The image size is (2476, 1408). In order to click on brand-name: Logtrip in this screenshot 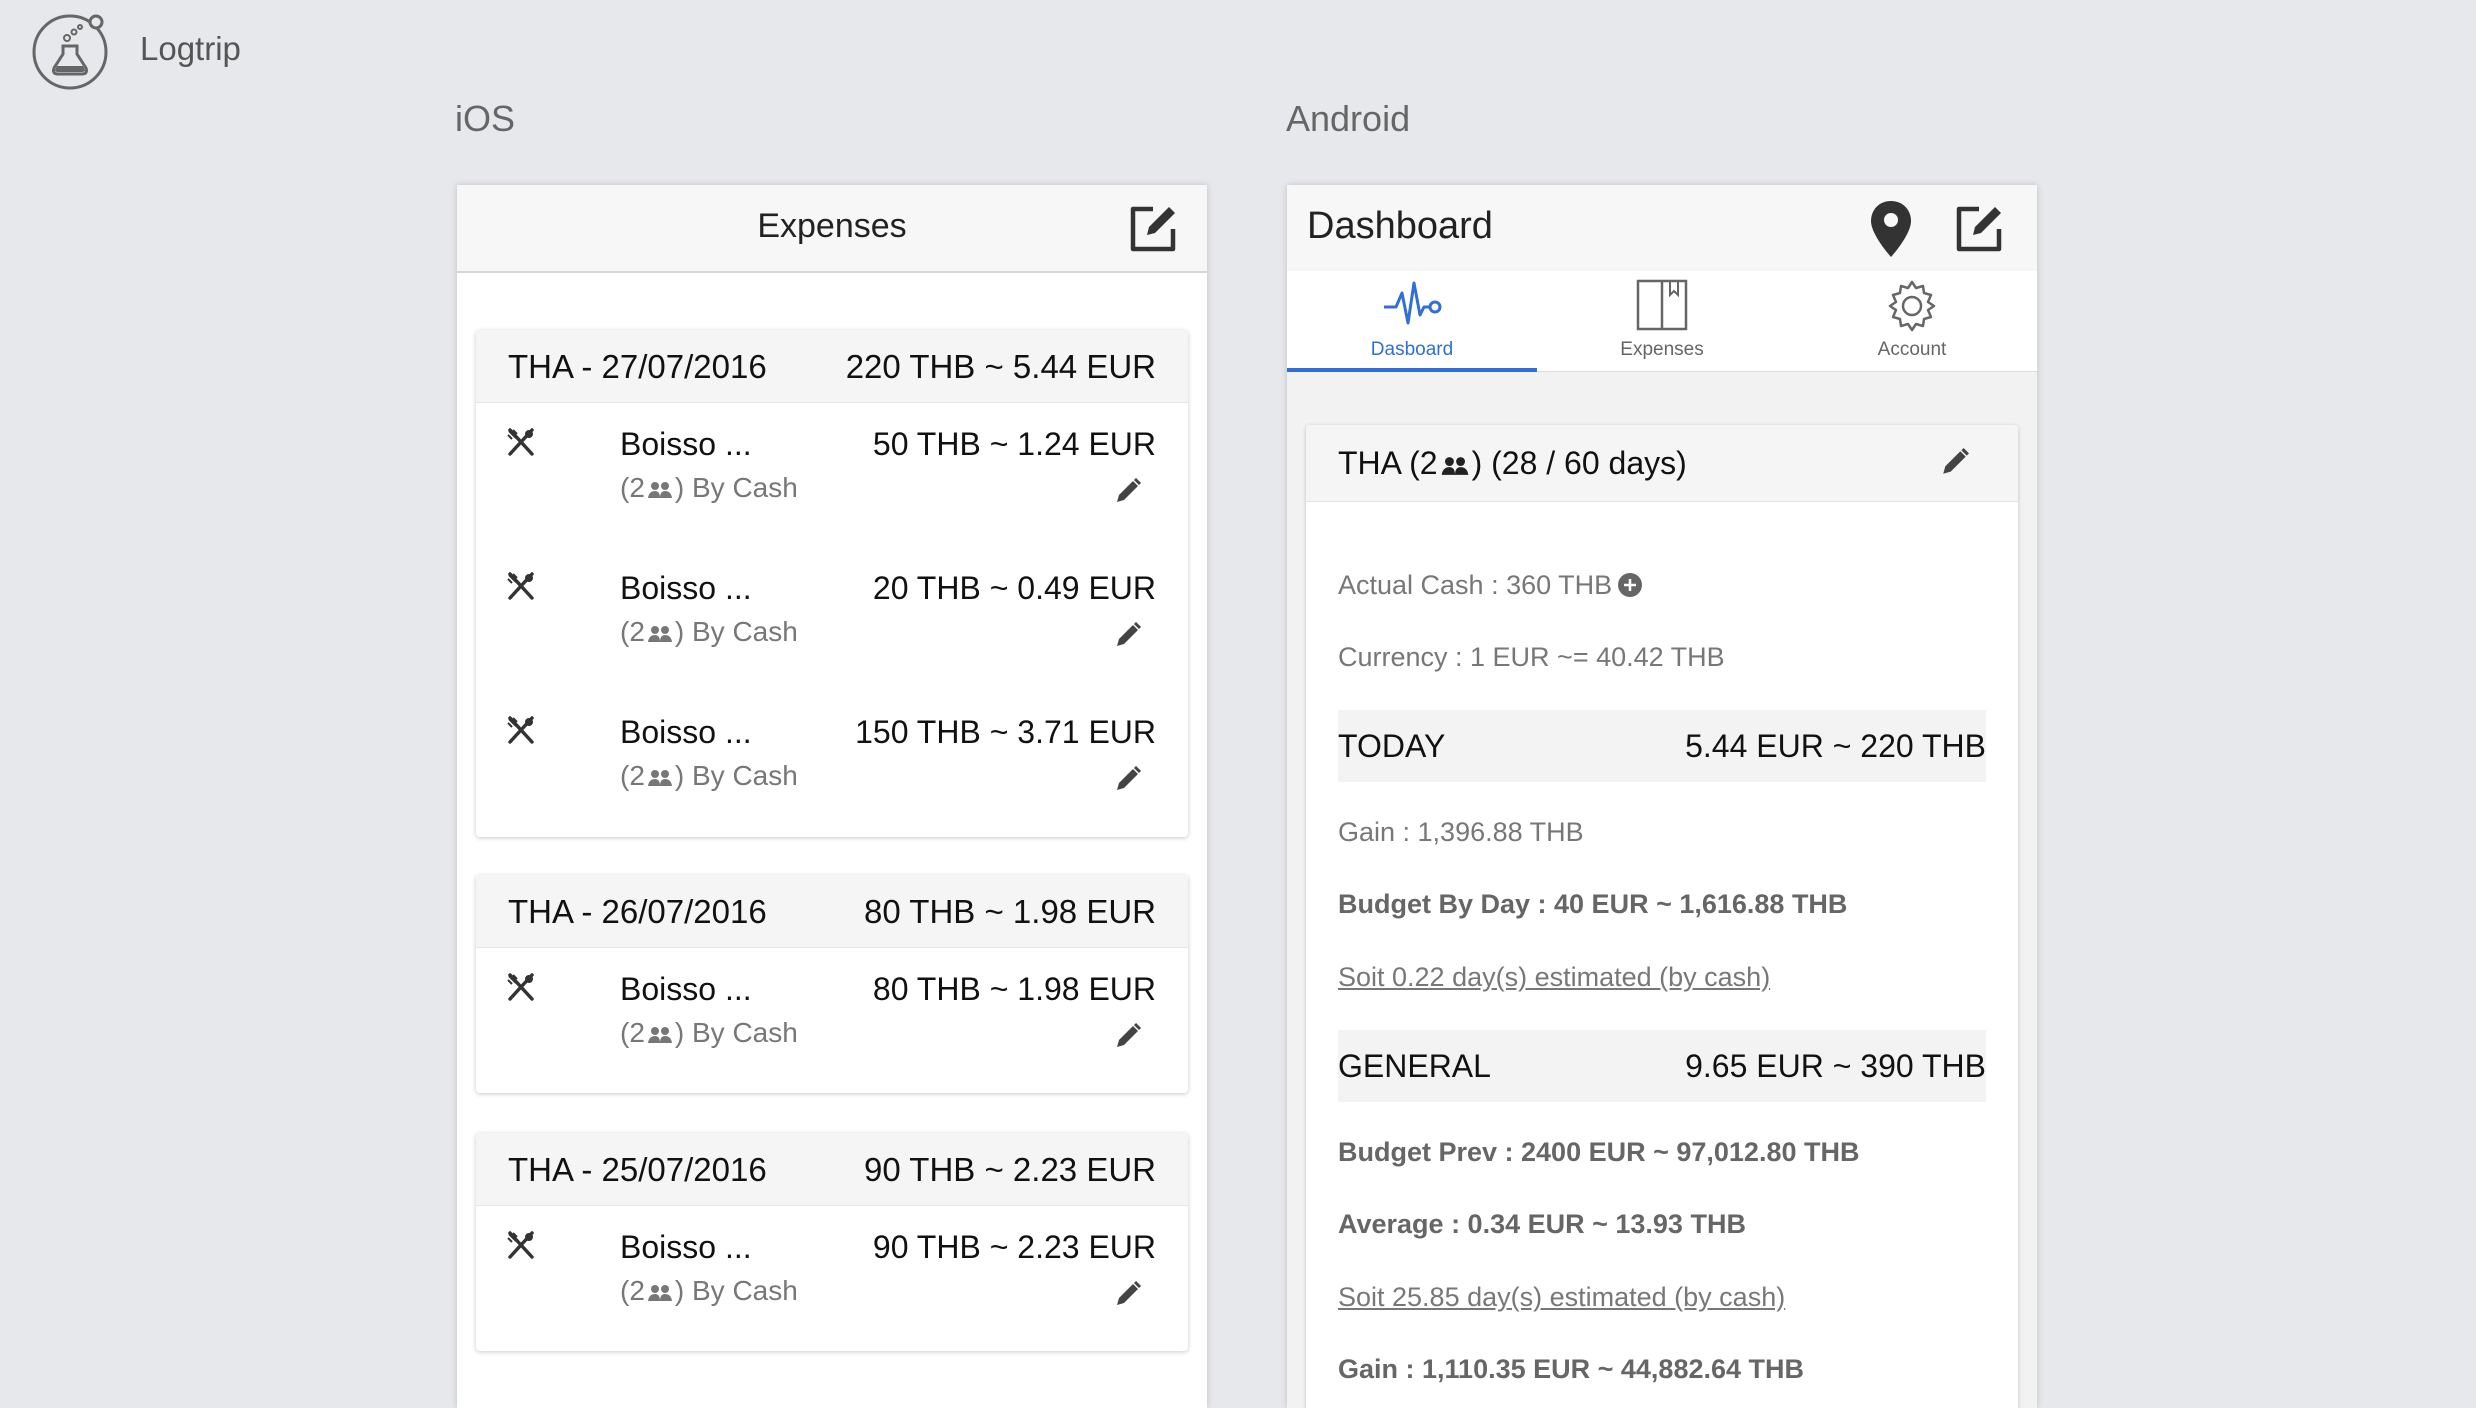, I will do `click(190, 48)`.